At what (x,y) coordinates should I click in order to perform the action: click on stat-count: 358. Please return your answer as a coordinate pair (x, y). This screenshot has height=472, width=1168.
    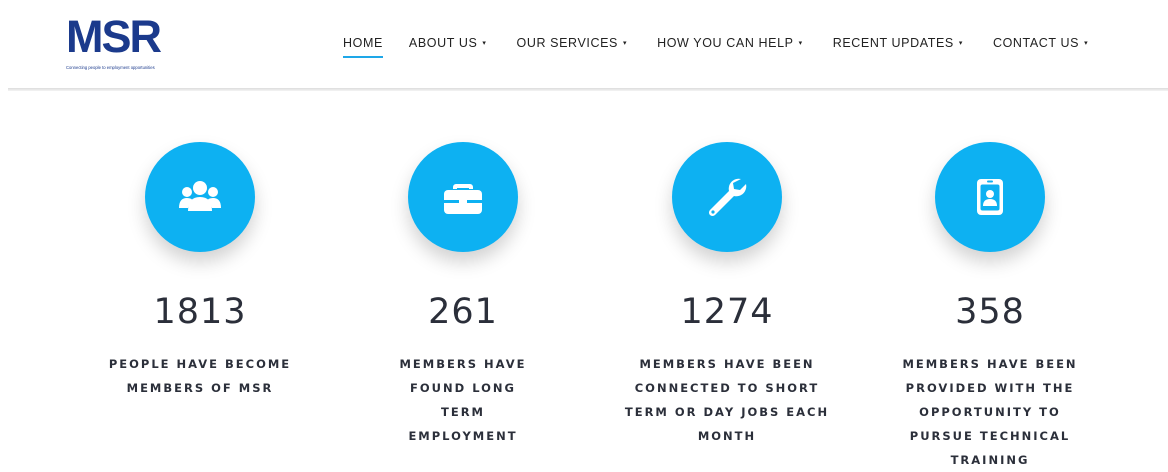
    Looking at the image, I should click on (990, 312).